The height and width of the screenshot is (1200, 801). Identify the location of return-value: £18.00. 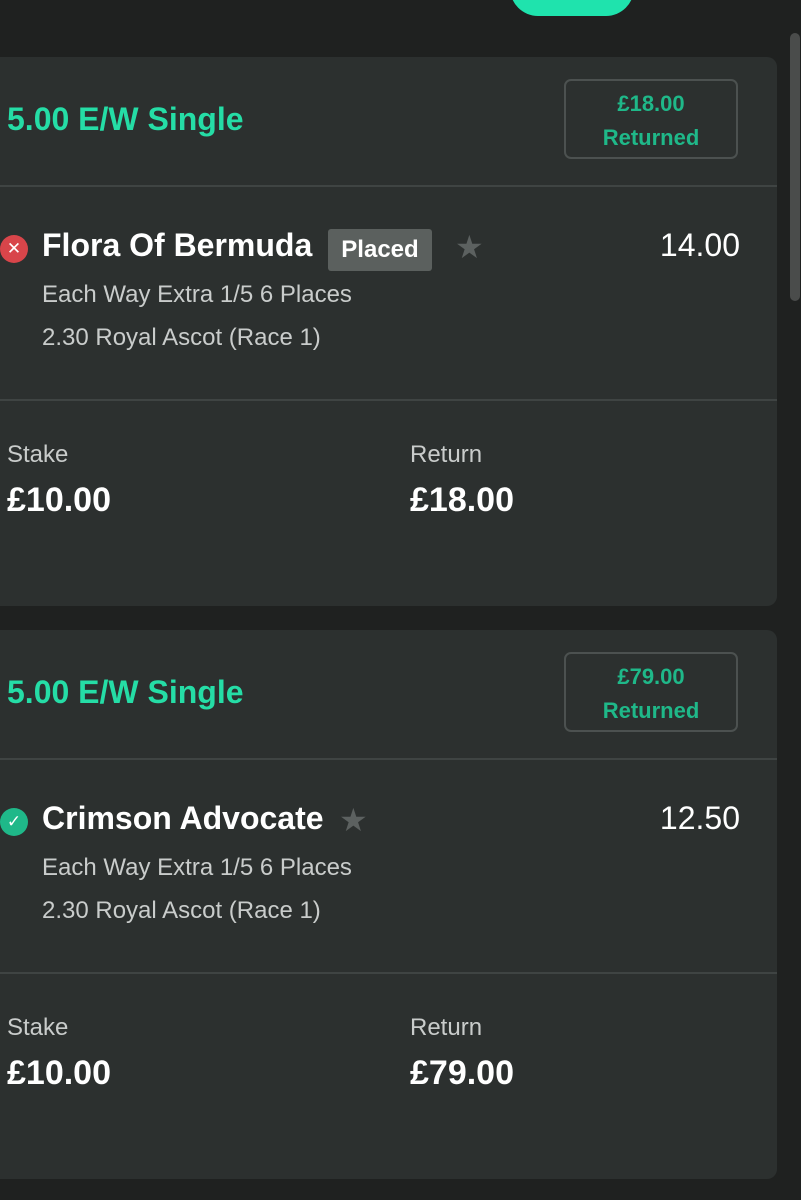
(462, 500).